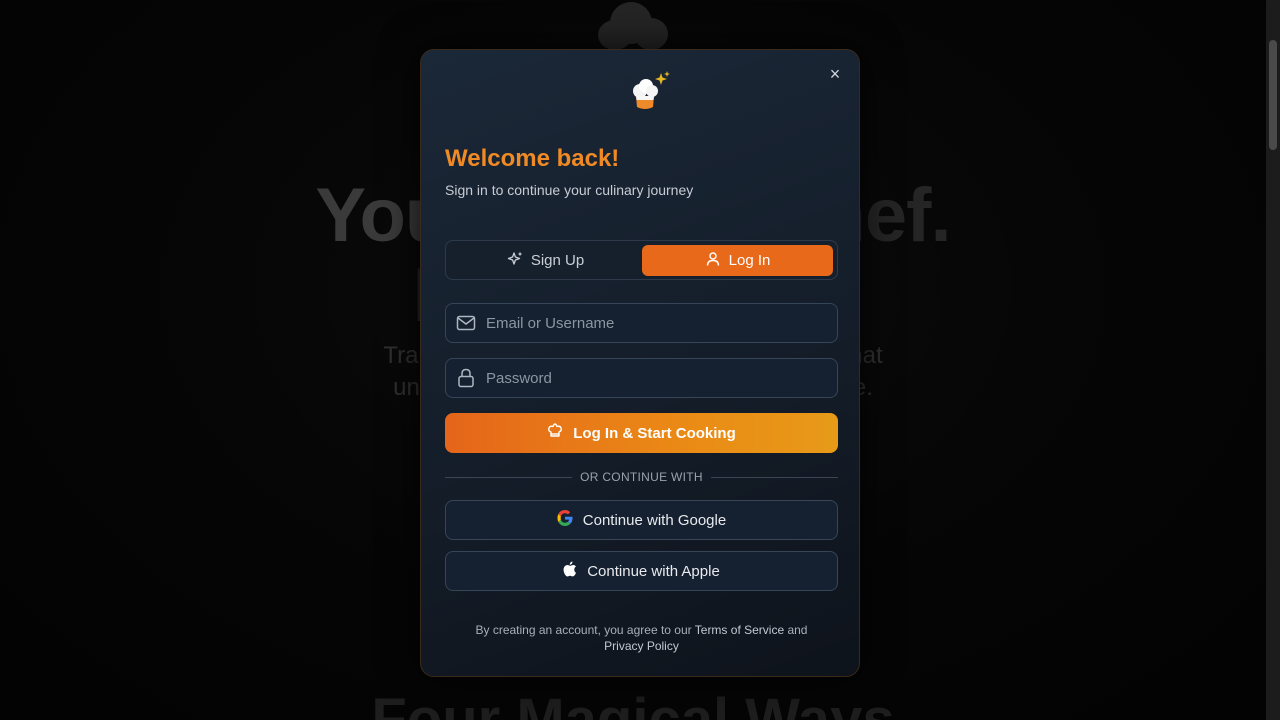 Image resolution: width=1280 pixels, height=720 pixels. Describe the element at coordinates (641, 646) in the screenshot. I see `privacy-policy-link: Privacy Policy` at that location.